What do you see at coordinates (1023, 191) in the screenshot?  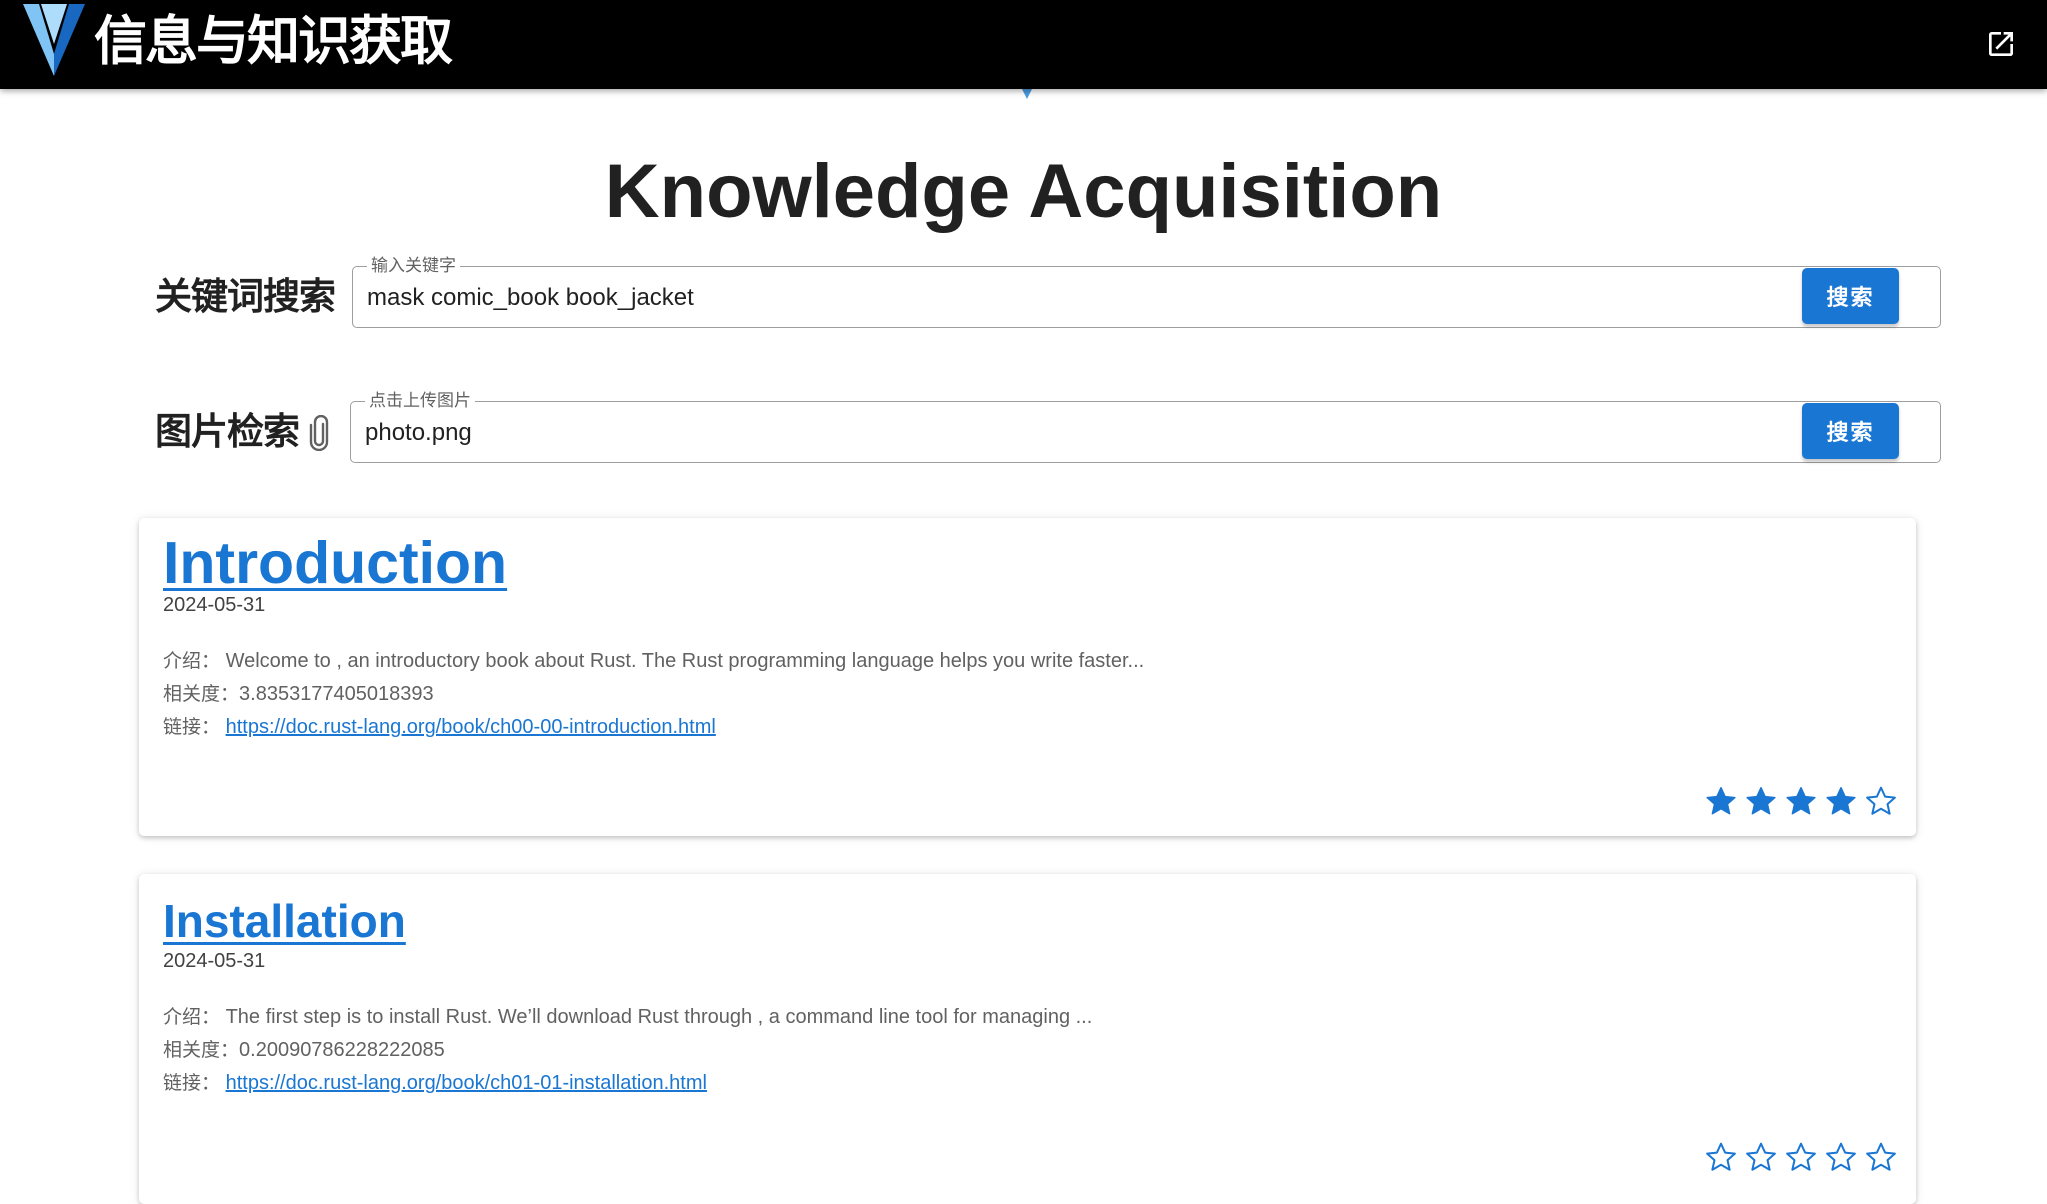 I see `page-title: Knowledge Acquisition` at bounding box center [1023, 191].